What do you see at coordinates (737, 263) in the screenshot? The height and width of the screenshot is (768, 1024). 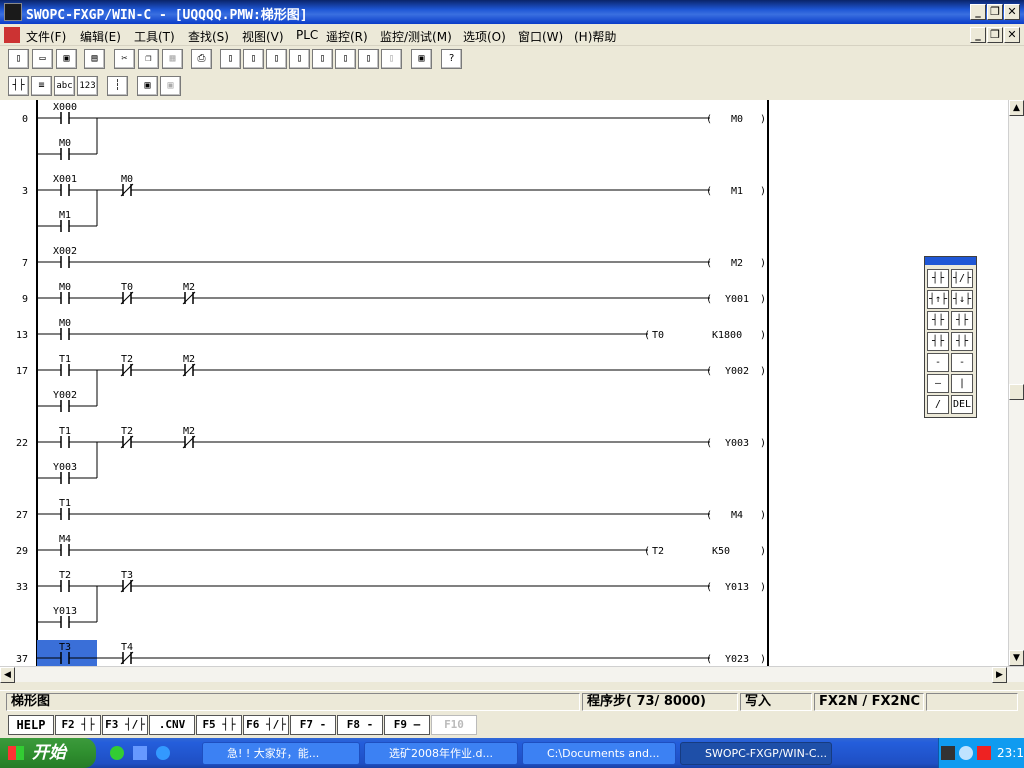 I see `coil-name: M2` at bounding box center [737, 263].